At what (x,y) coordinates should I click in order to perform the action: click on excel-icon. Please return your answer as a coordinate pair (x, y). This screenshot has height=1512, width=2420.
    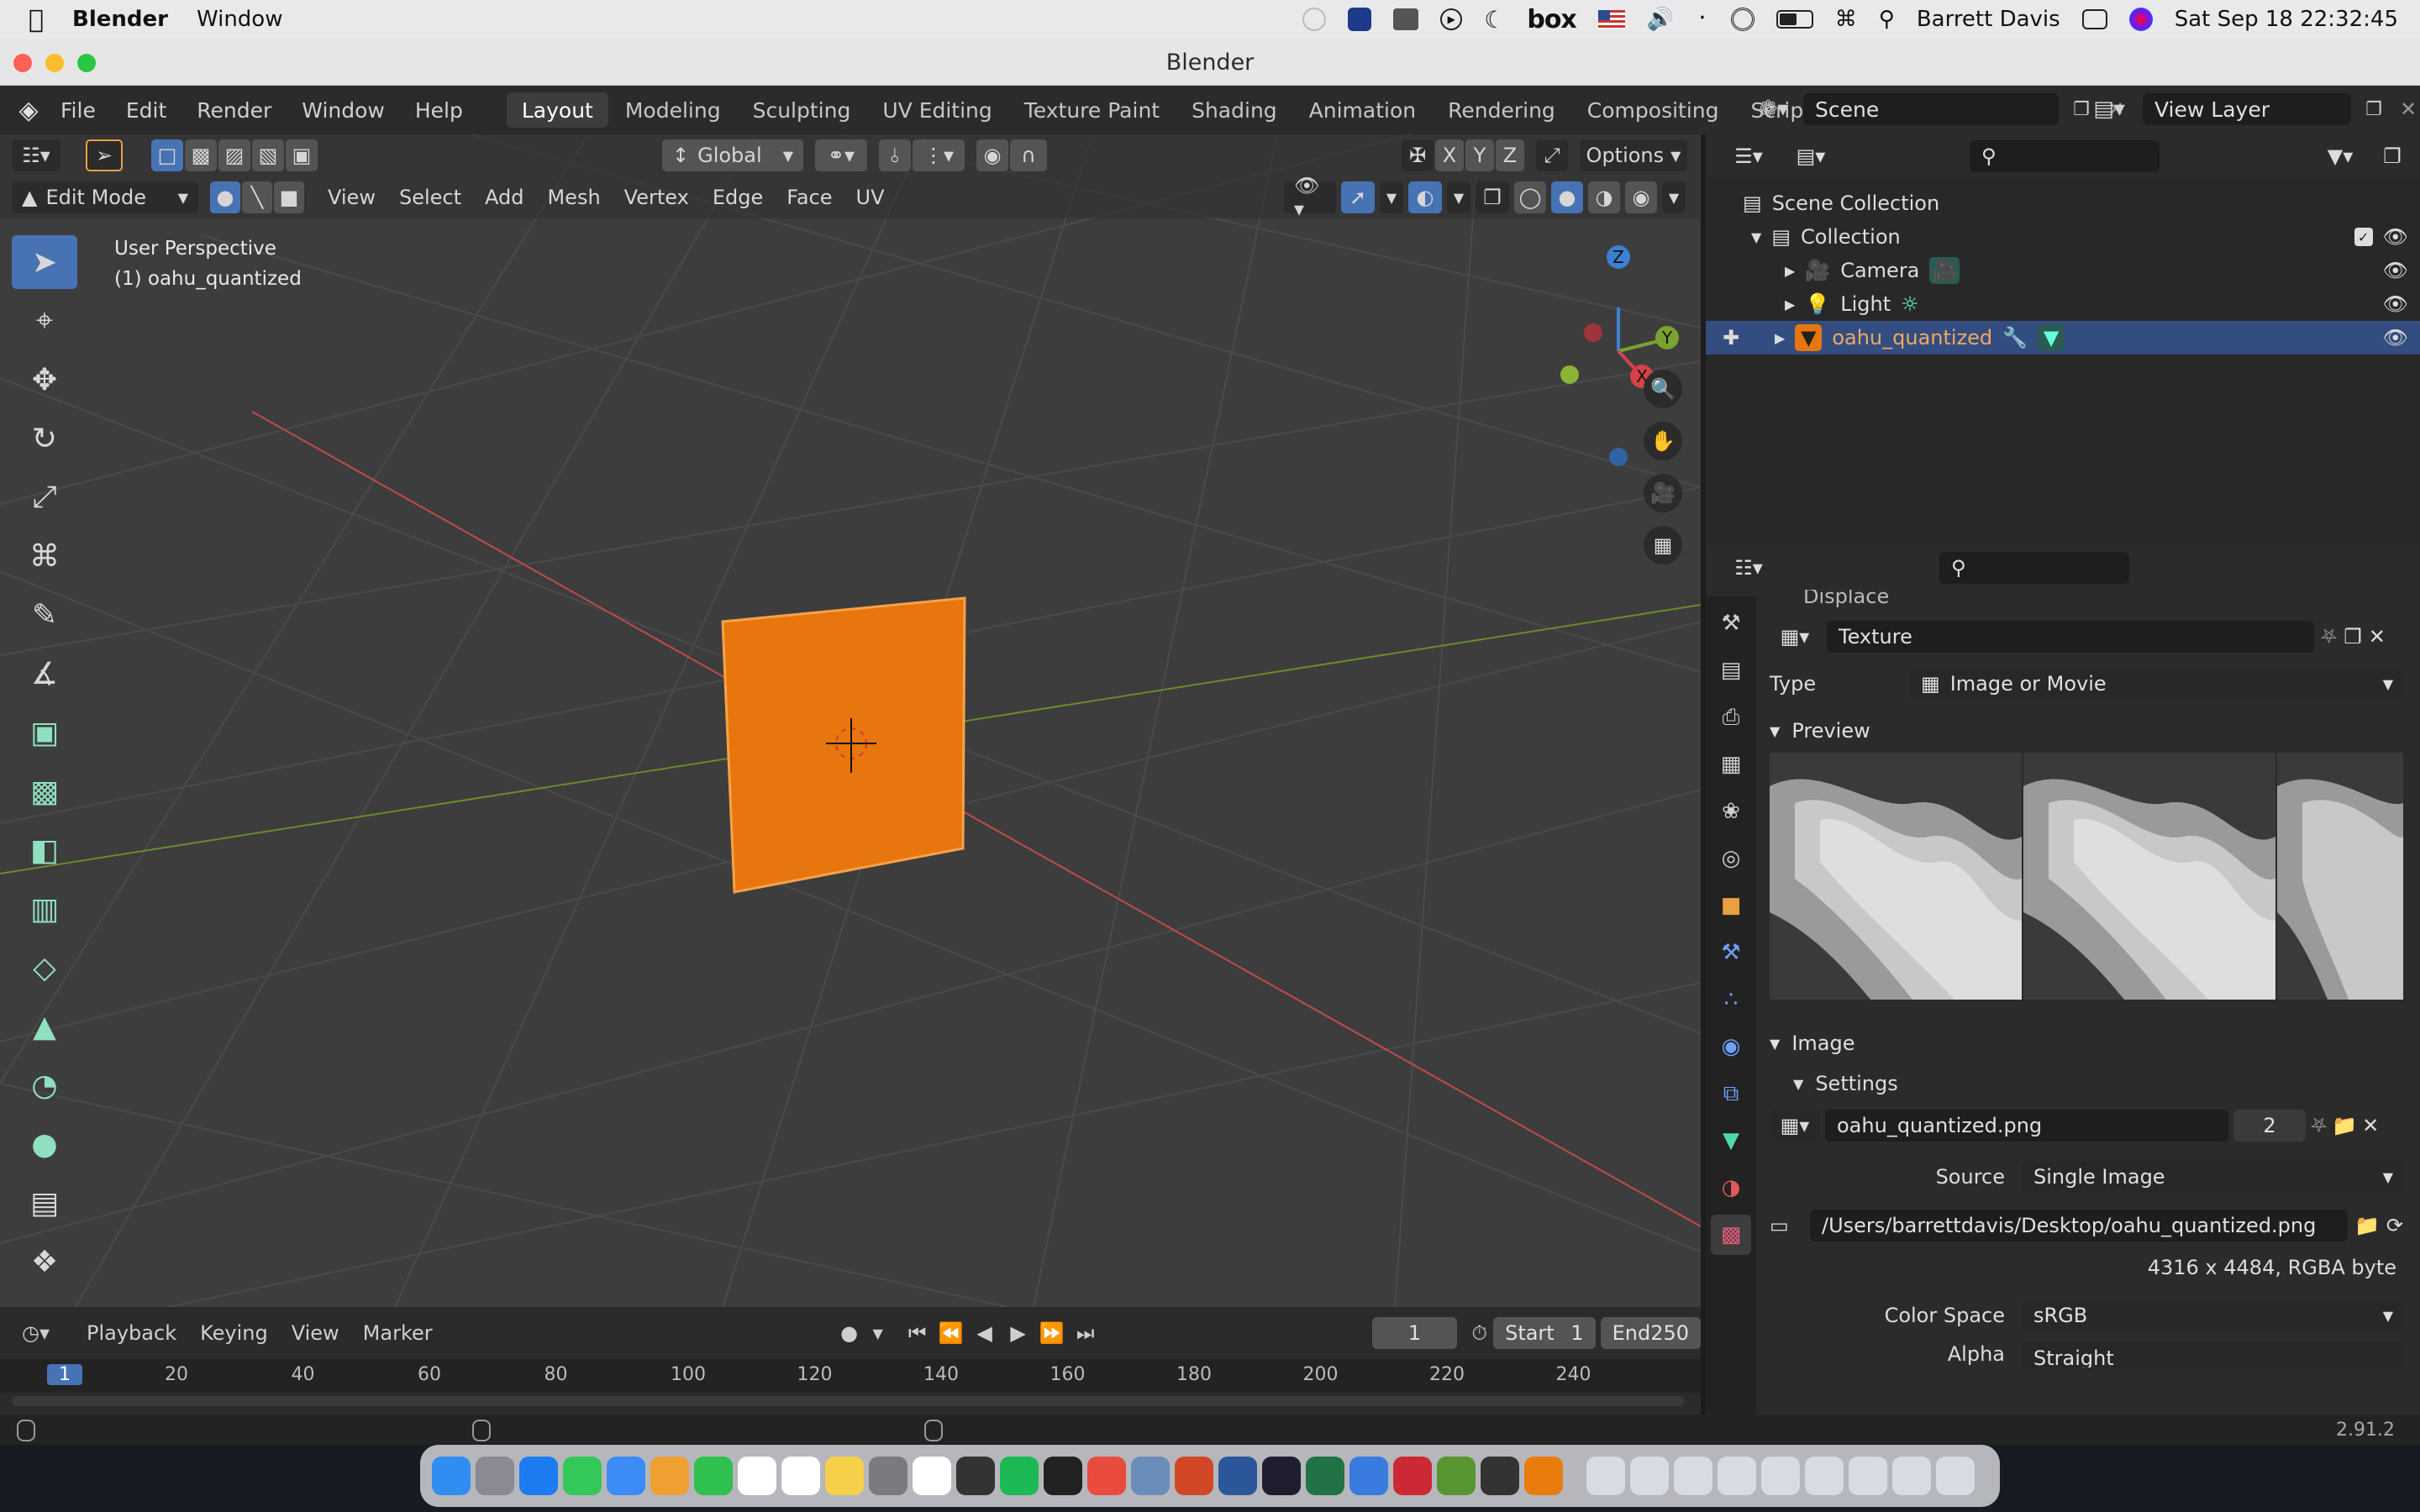
    Looking at the image, I should click on (1325, 1476).